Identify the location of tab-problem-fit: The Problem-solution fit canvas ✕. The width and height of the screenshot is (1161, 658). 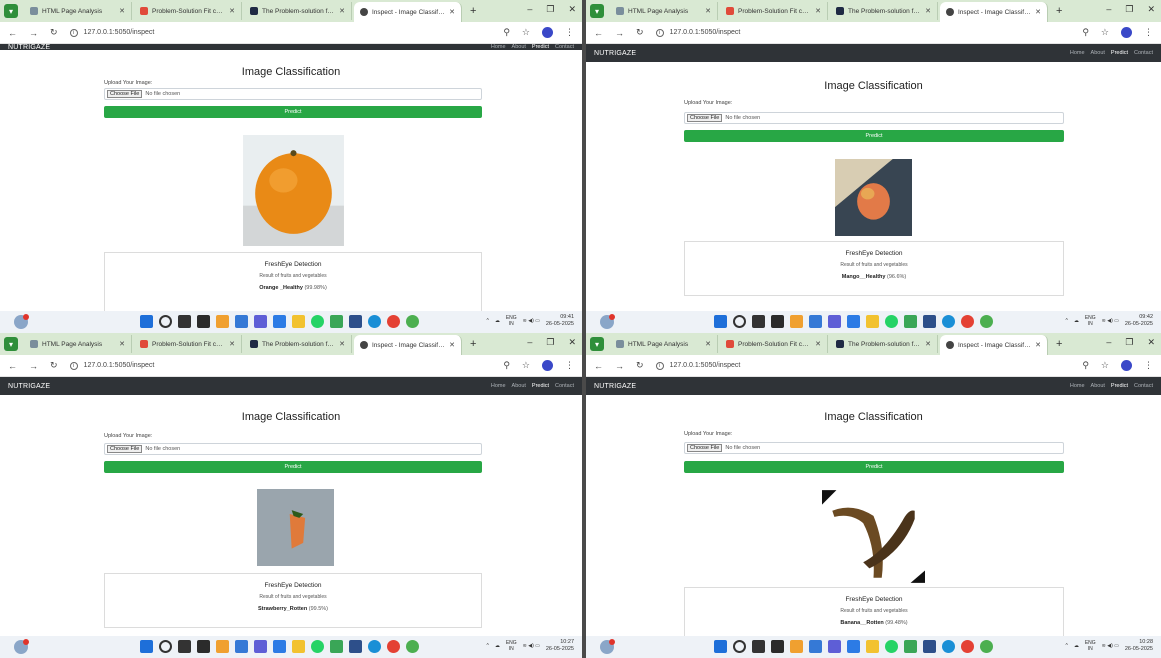
(884, 344).